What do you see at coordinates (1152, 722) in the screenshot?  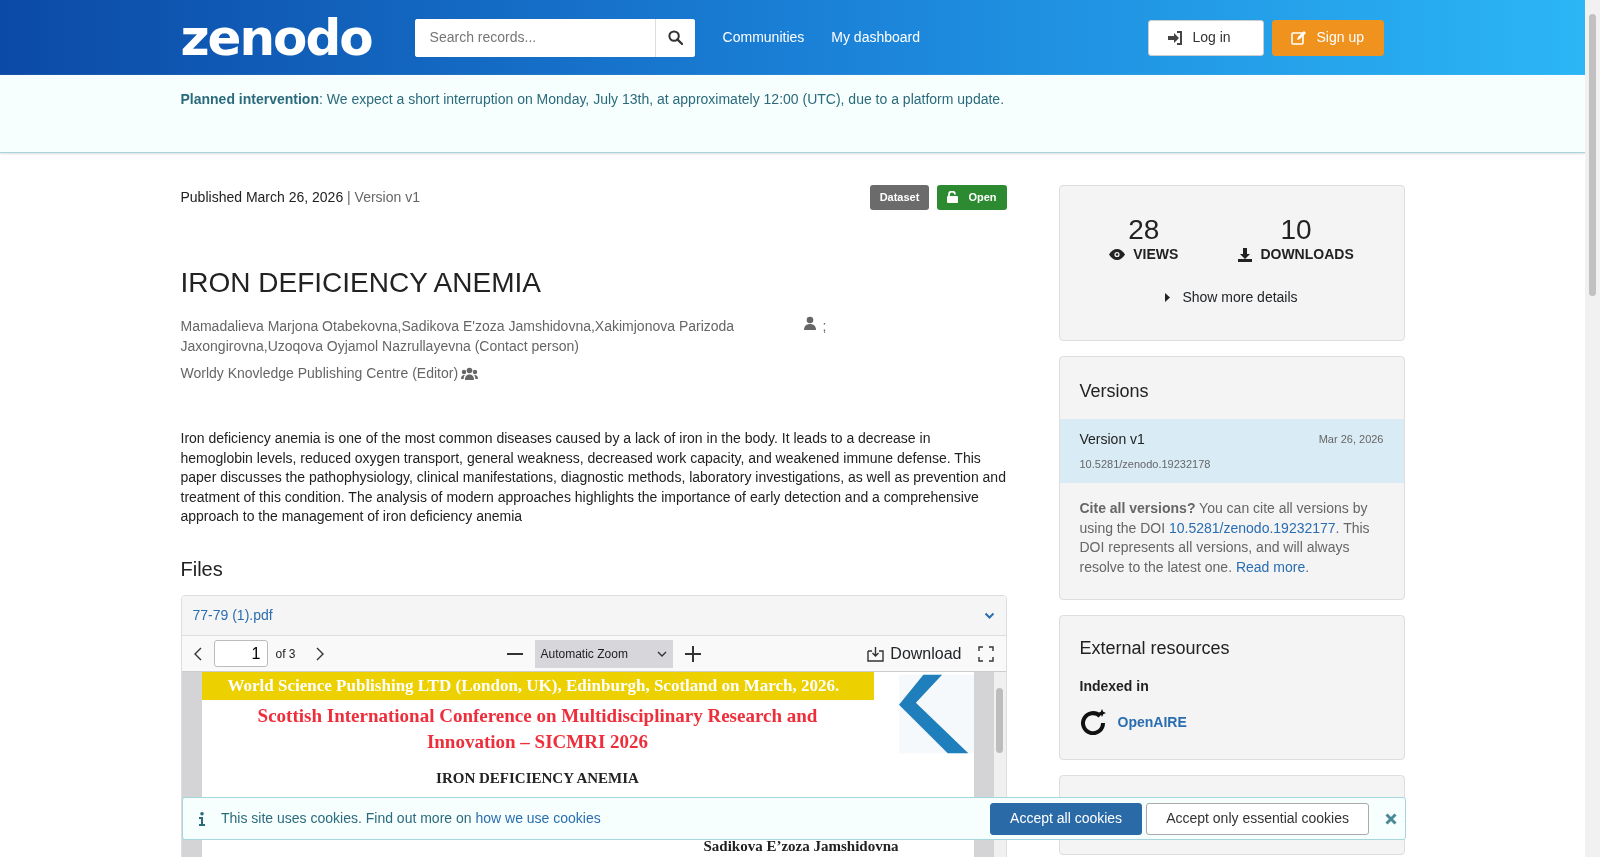 I see `indexed-link: OpenAIRE` at bounding box center [1152, 722].